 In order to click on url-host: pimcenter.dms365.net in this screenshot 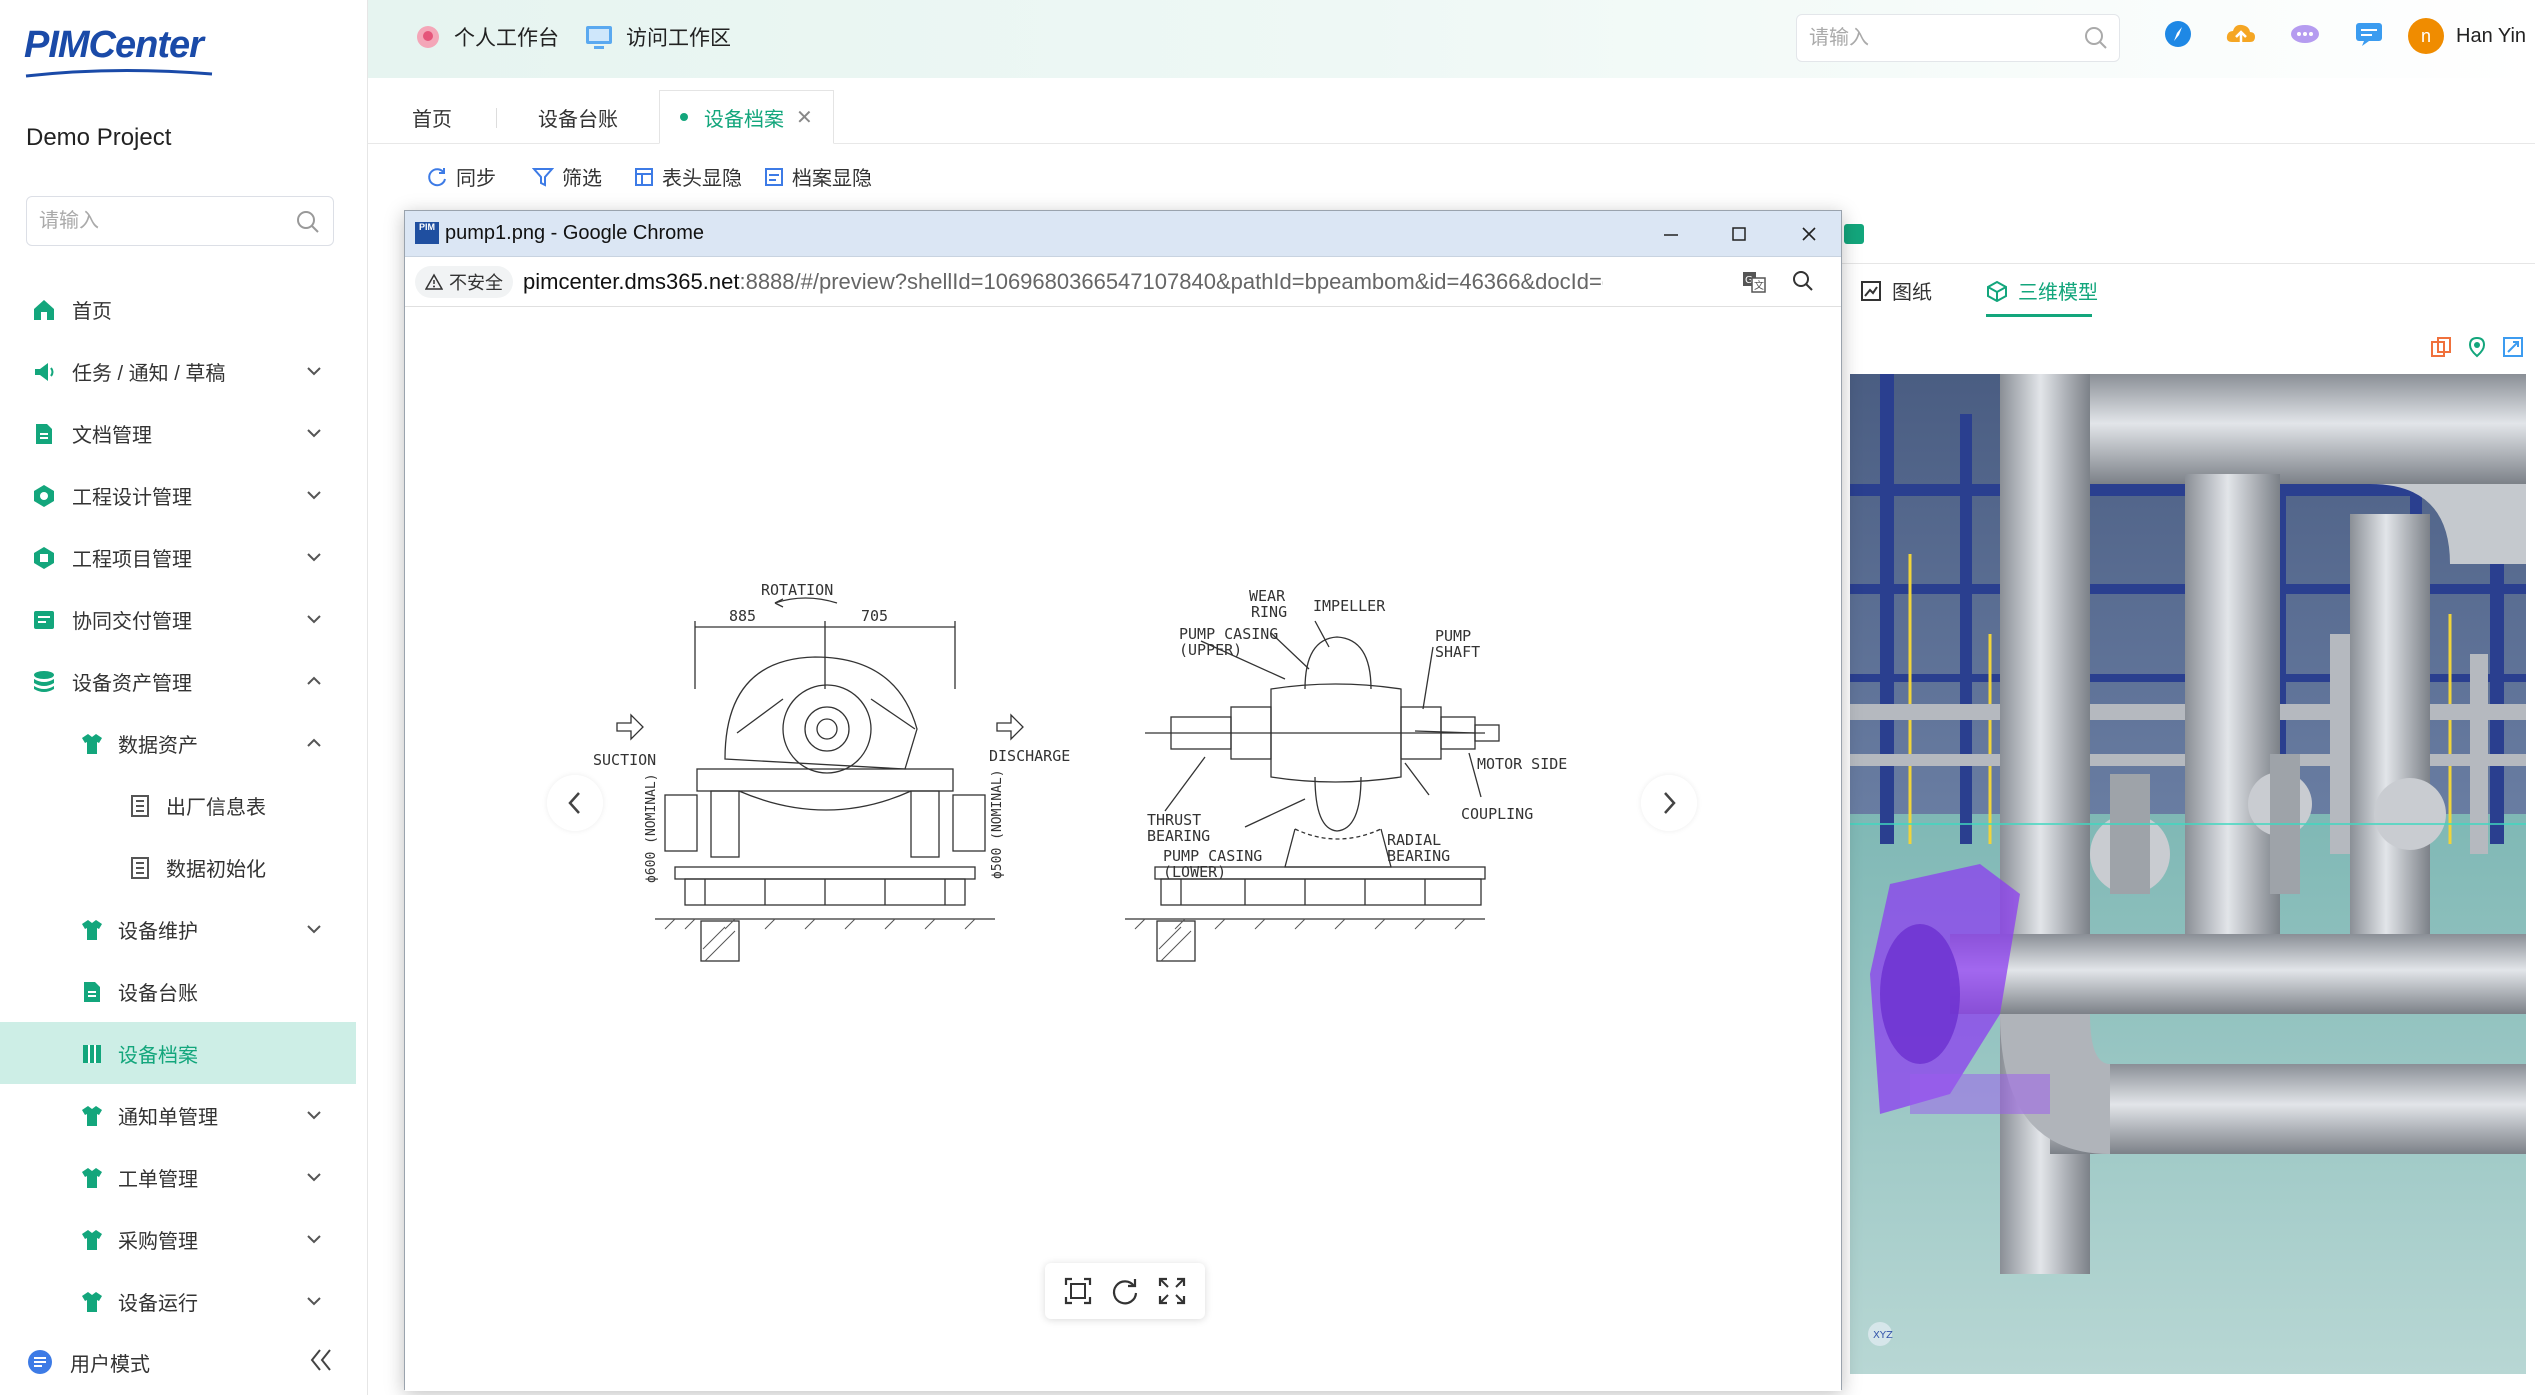, I will do `click(631, 281)`.